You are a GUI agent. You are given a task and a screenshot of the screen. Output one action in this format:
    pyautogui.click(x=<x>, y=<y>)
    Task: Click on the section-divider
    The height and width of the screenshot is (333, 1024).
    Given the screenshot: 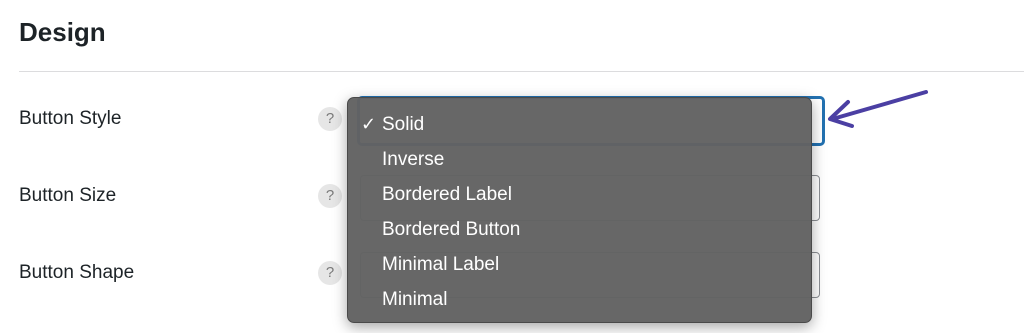 What is the action you would take?
    pyautogui.click(x=521, y=71)
    